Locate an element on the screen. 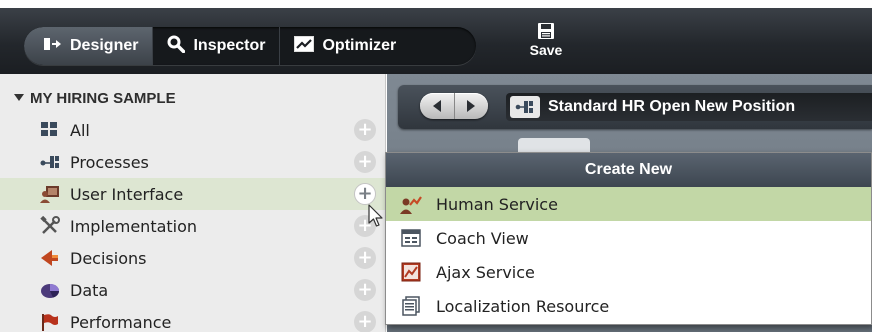  add-user-interface-button: + is located at coordinates (365, 194).